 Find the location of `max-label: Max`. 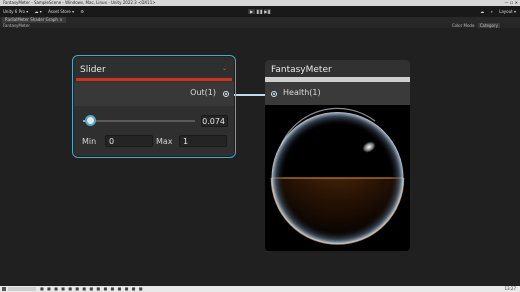

max-label: Max is located at coordinates (164, 141).